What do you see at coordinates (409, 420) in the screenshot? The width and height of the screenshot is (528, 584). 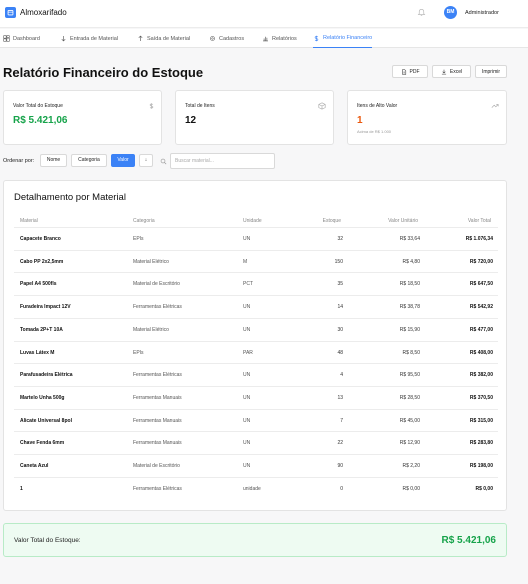 I see `cell-valor-unitario: R$ 45,00` at bounding box center [409, 420].